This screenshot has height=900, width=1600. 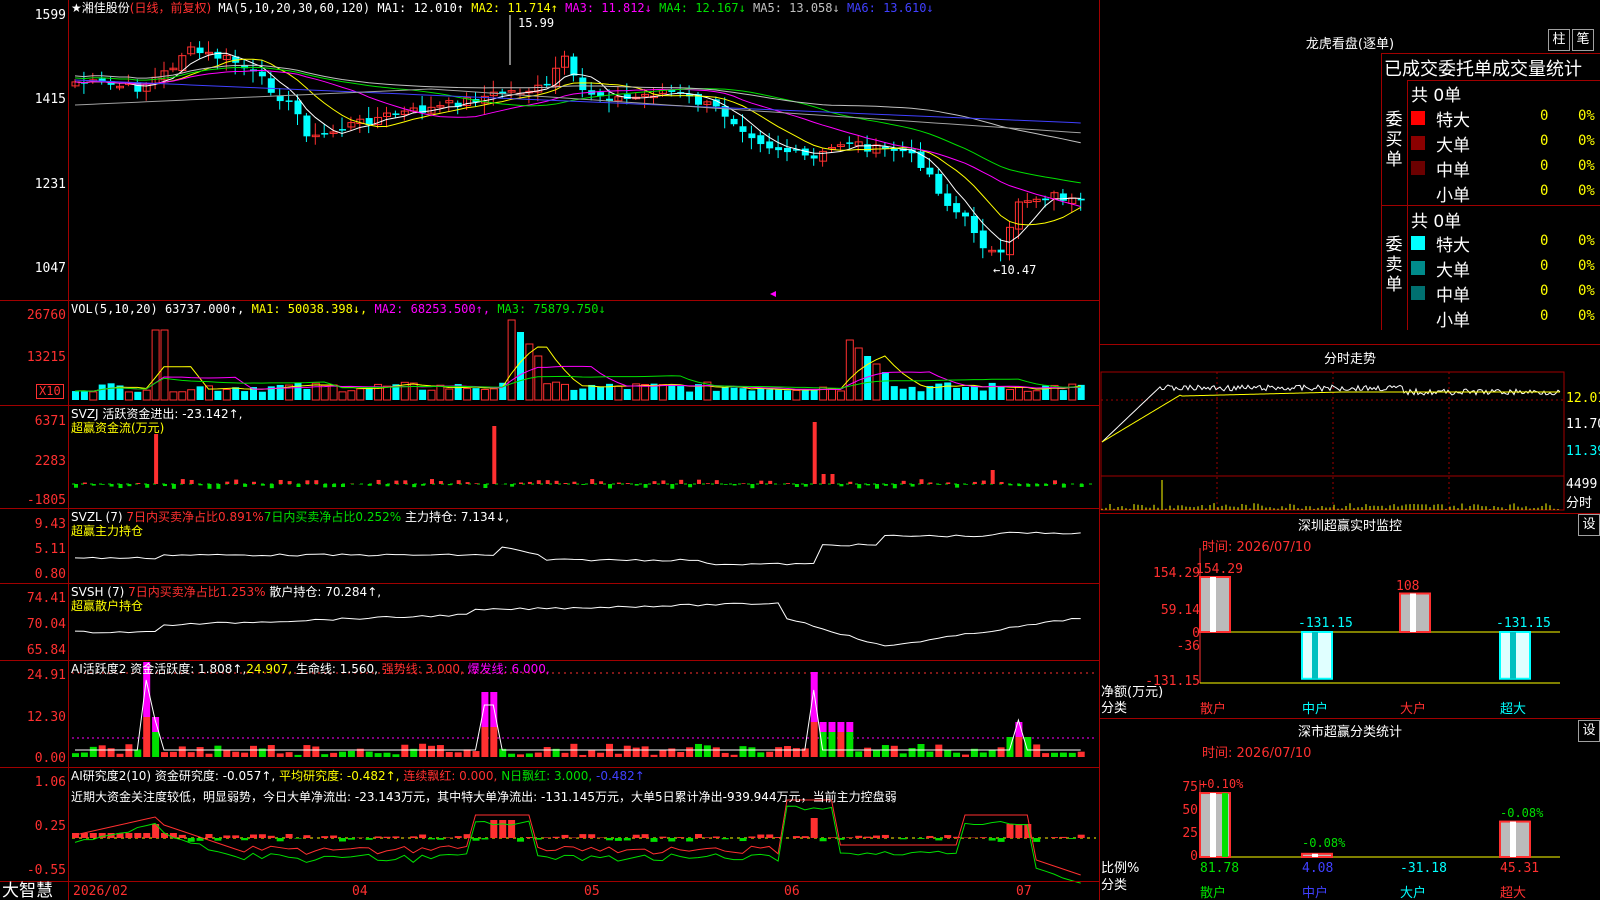 I want to click on stats-category: 散户, so click(x=1213, y=893).